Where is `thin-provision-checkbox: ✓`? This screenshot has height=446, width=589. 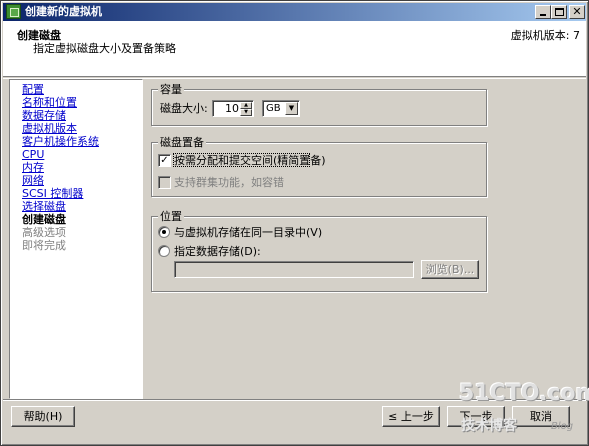
thin-provision-checkbox: ✓ is located at coordinates (164, 160).